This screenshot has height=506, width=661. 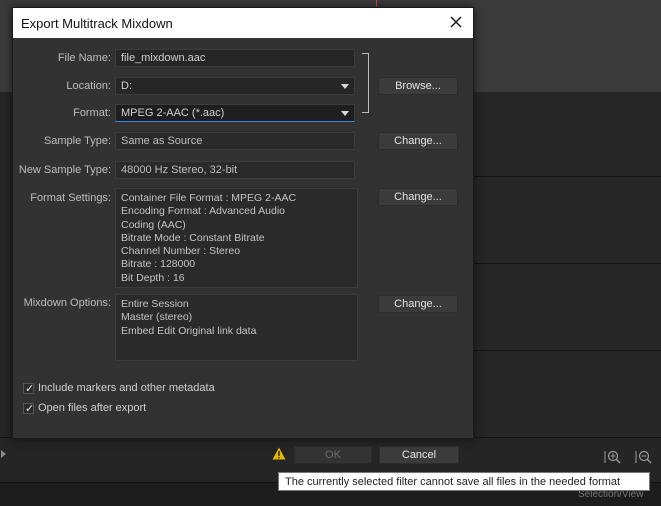 What do you see at coordinates (203, 211) in the screenshot?
I see `format-setting-line: Encoding Format : Advanced Audio` at bounding box center [203, 211].